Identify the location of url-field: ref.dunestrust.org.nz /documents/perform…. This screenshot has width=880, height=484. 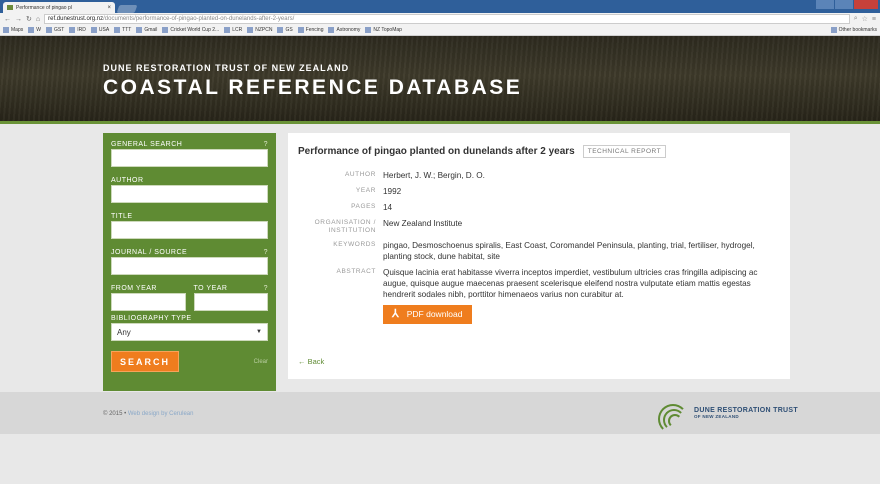
(447, 19).